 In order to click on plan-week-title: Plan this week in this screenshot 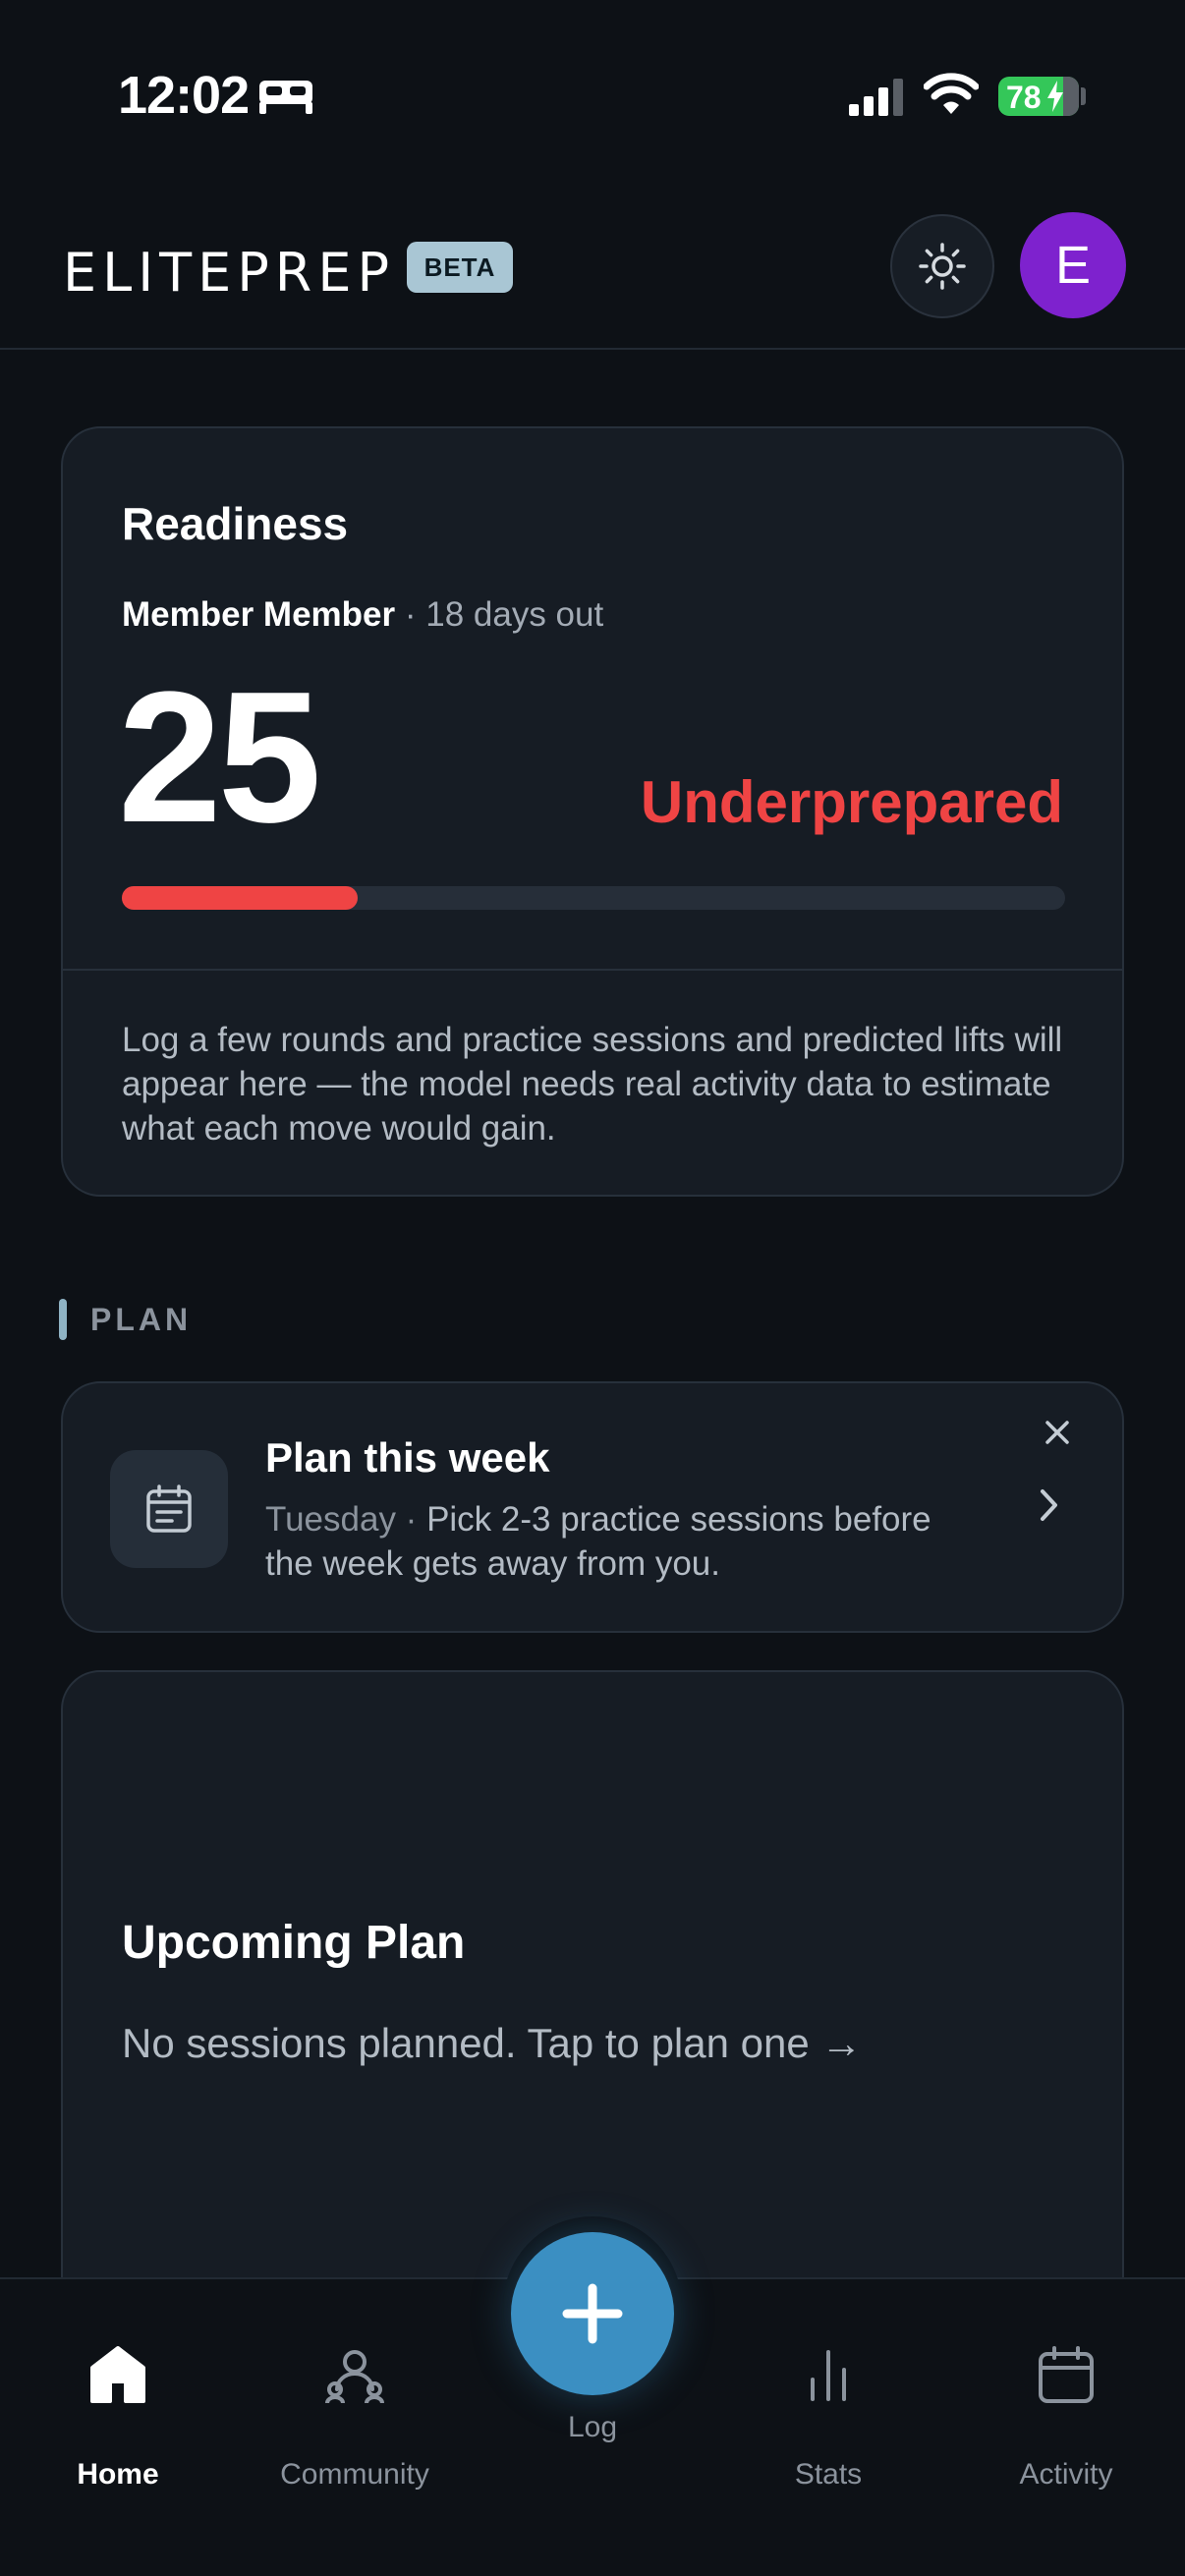, I will do `click(408, 1457)`.